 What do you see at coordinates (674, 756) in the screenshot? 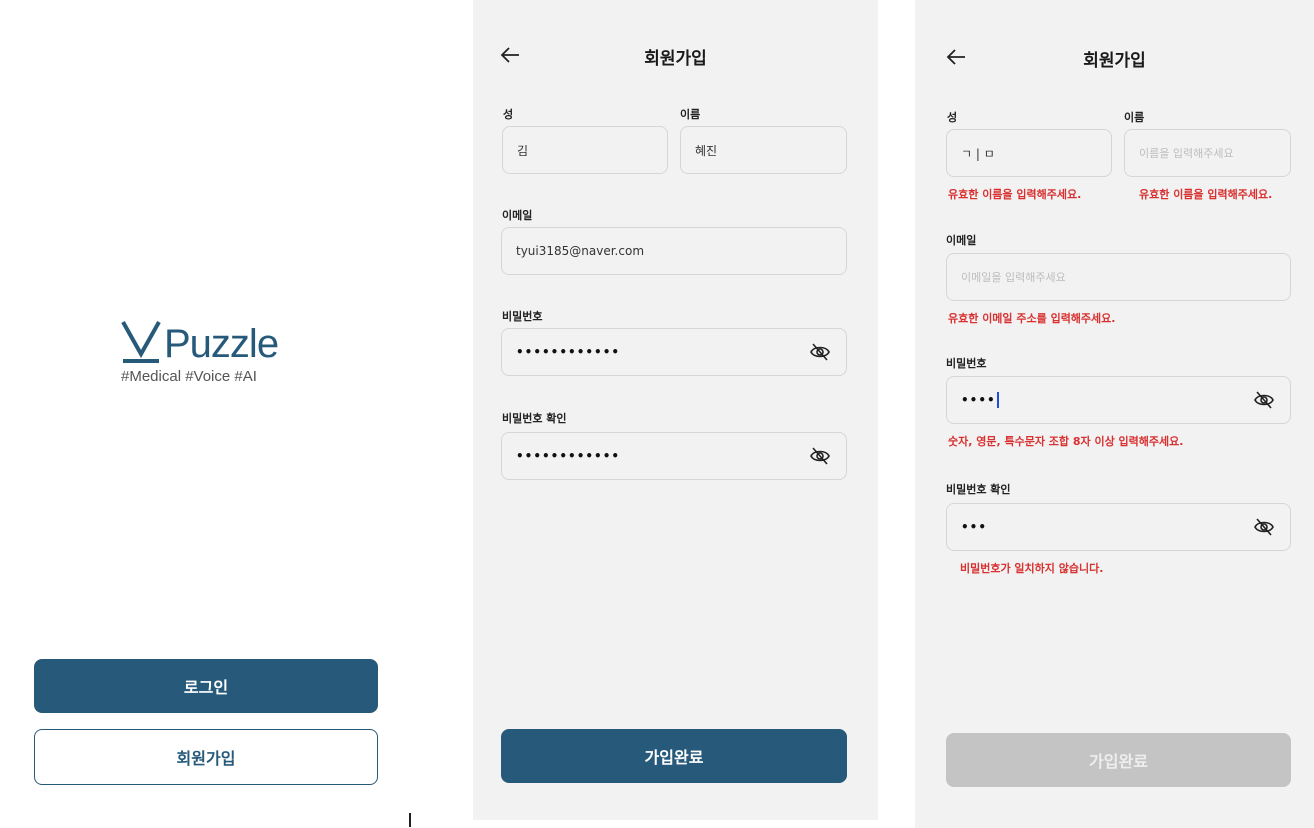
I see `submit-button: 가입완료` at bounding box center [674, 756].